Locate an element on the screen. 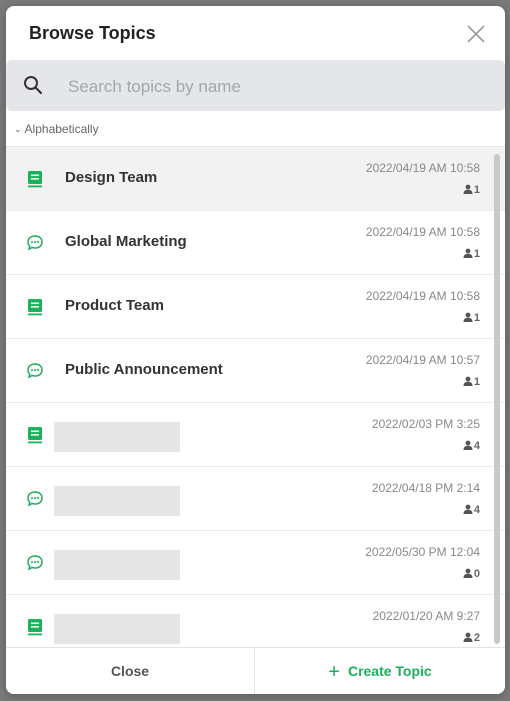 The height and width of the screenshot is (701, 510). search-icon is located at coordinates (33, 85).